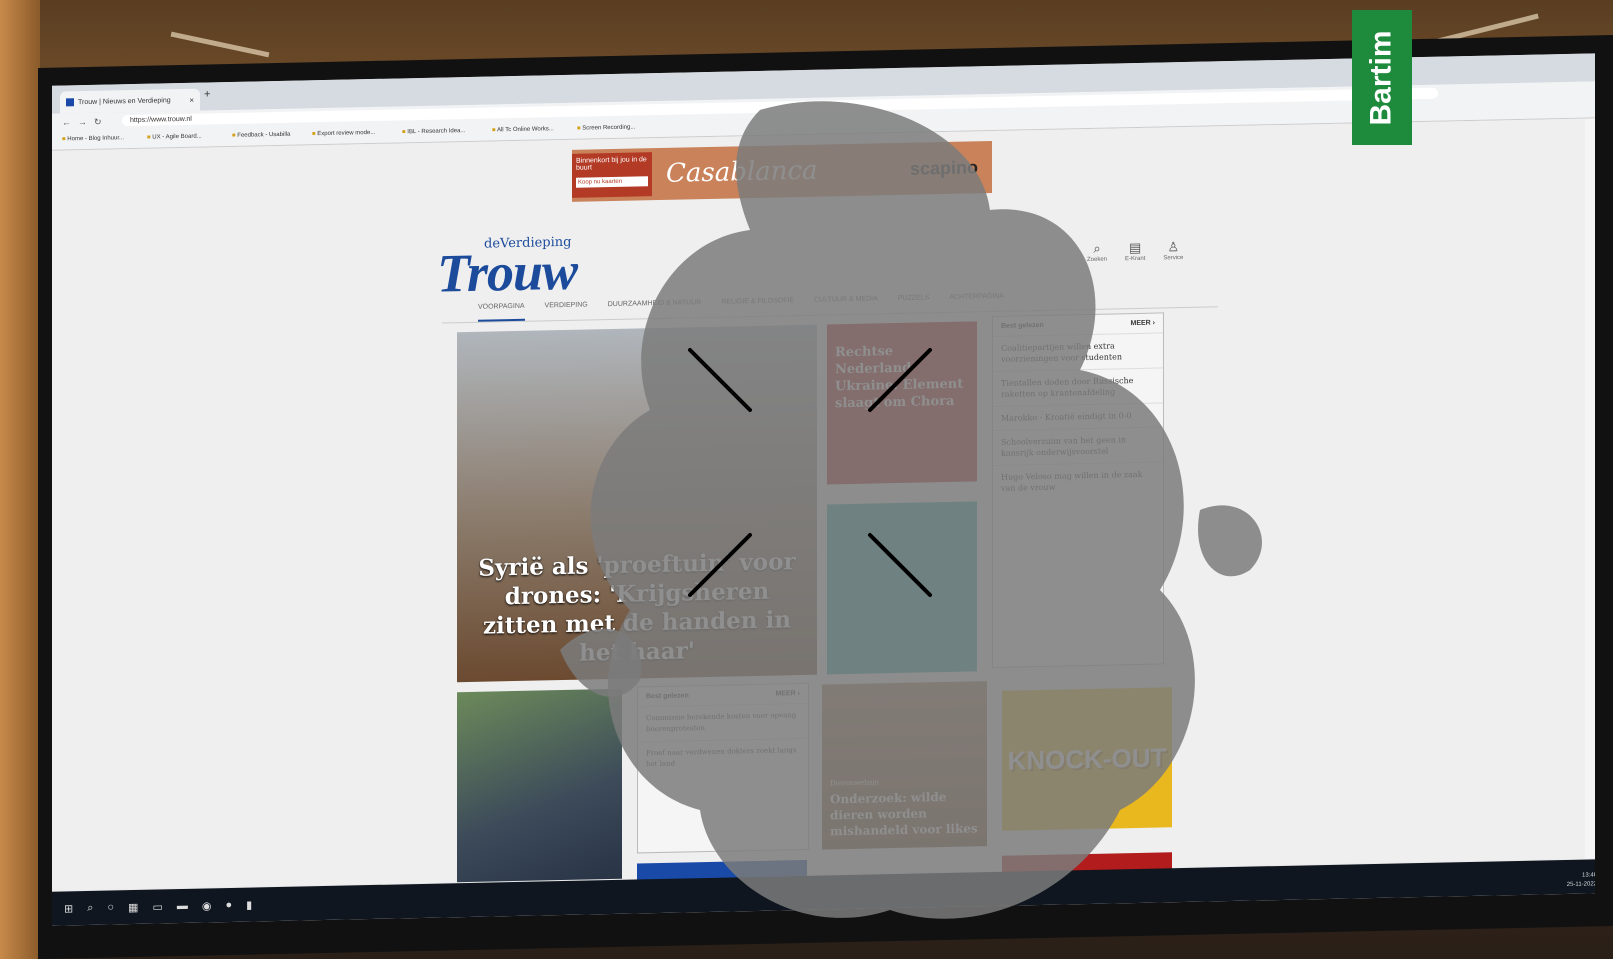 This screenshot has height=959, width=1613. What do you see at coordinates (261, 135) in the screenshot?
I see `bookmark-item: Feedback - Usabilla` at bounding box center [261, 135].